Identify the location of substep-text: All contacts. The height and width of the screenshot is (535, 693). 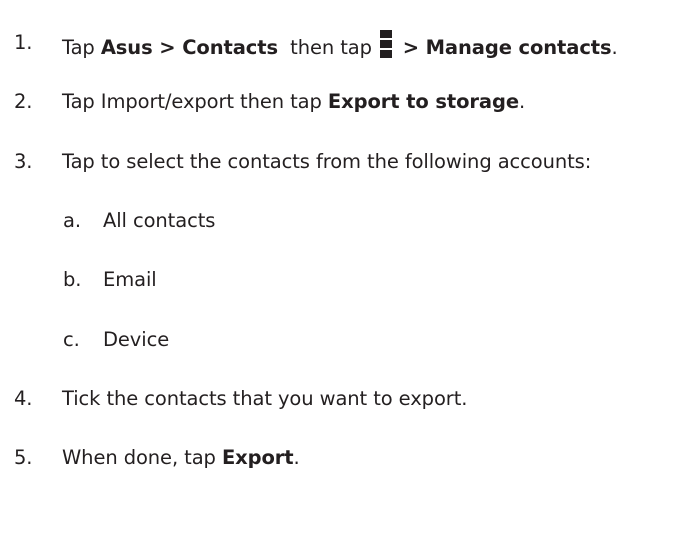
(159, 220).